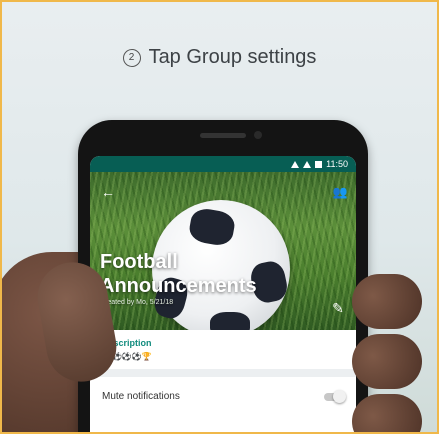 The height and width of the screenshot is (434, 439). Describe the element at coordinates (223, 353) in the screenshot. I see `description-section: Description 🏆⚽⚽⚽🏆` at that location.